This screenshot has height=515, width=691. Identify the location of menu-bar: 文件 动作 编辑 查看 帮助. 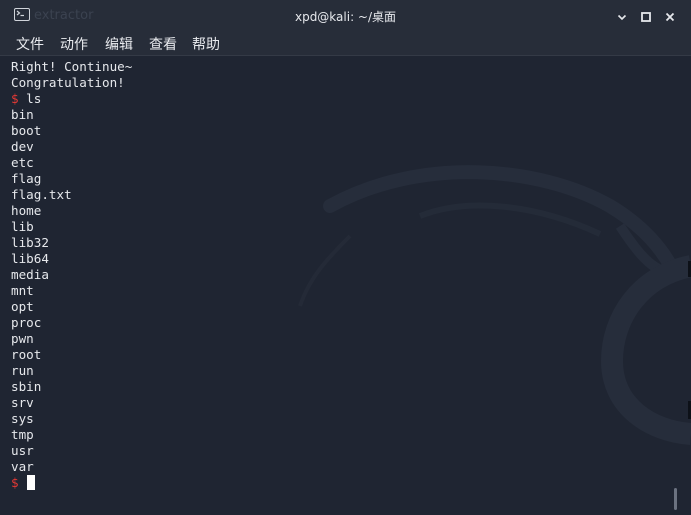
(345, 43).